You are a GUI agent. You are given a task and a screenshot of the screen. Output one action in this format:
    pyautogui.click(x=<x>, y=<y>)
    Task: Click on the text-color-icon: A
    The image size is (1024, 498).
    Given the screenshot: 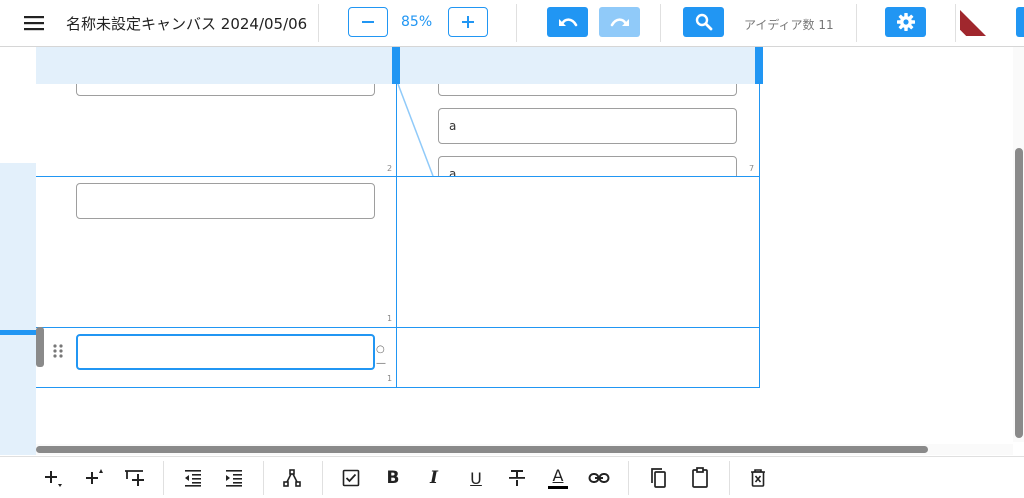 What is the action you would take?
    pyautogui.click(x=558, y=475)
    